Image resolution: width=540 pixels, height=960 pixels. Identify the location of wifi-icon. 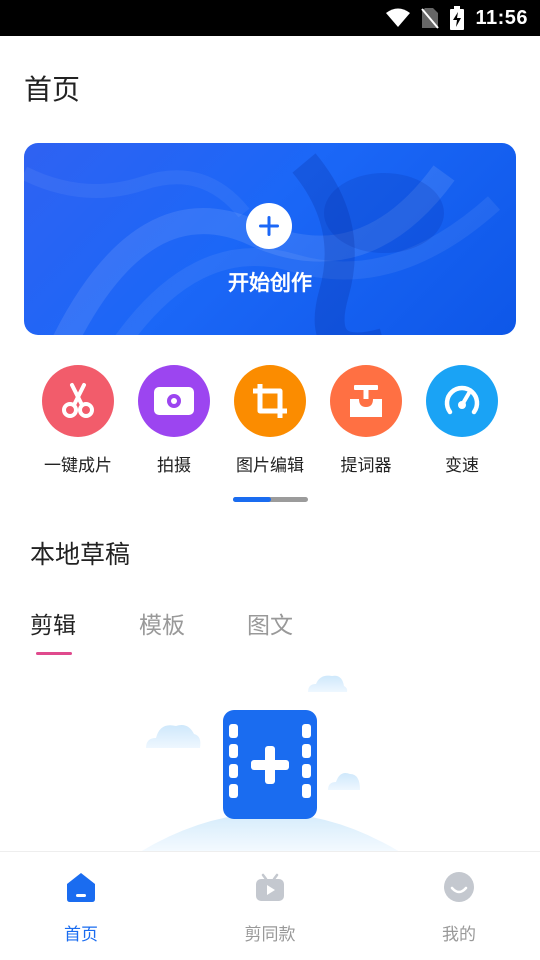
(398, 17).